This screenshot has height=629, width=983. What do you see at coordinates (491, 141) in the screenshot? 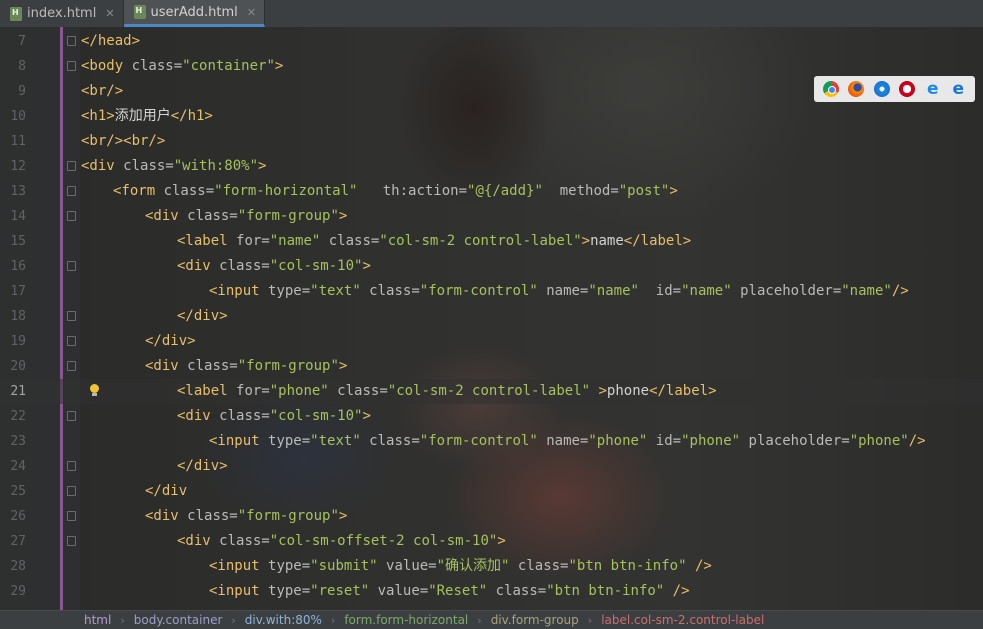
I see `code-line: 11 <br/><br/>` at bounding box center [491, 141].